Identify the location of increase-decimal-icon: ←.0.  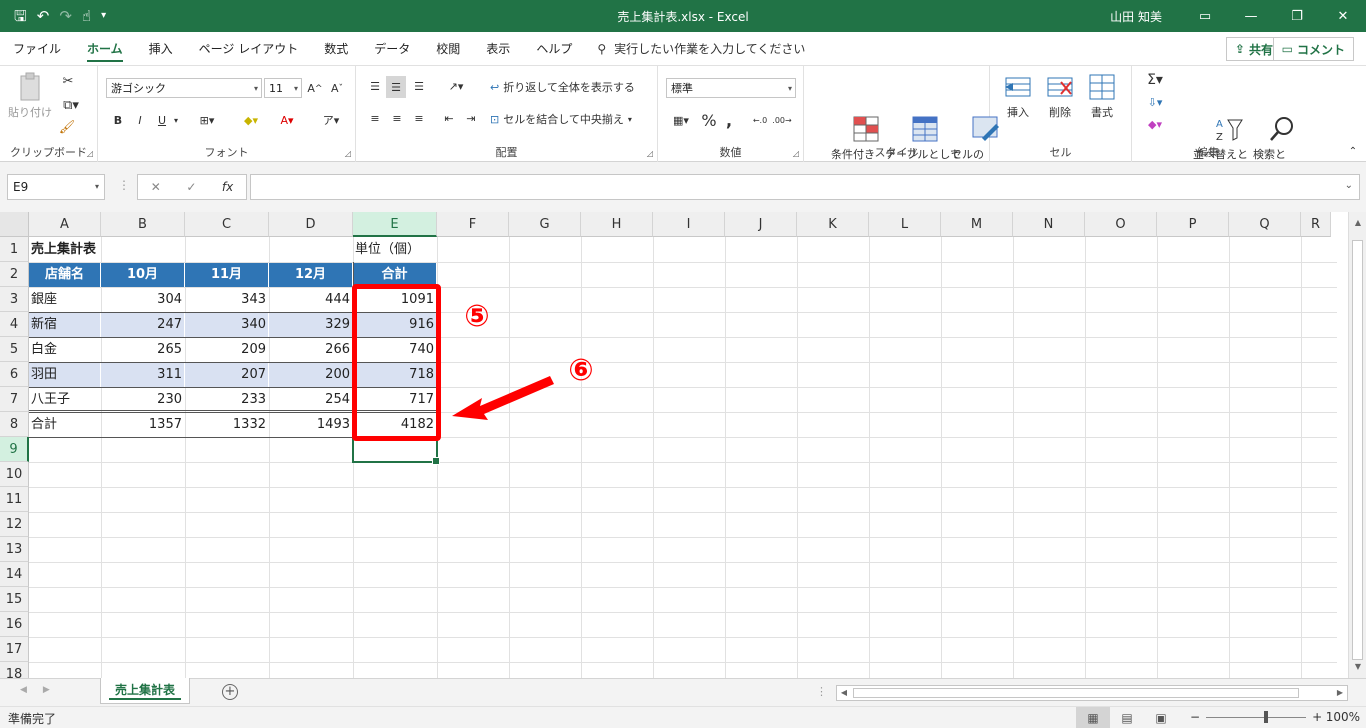
(760, 120).